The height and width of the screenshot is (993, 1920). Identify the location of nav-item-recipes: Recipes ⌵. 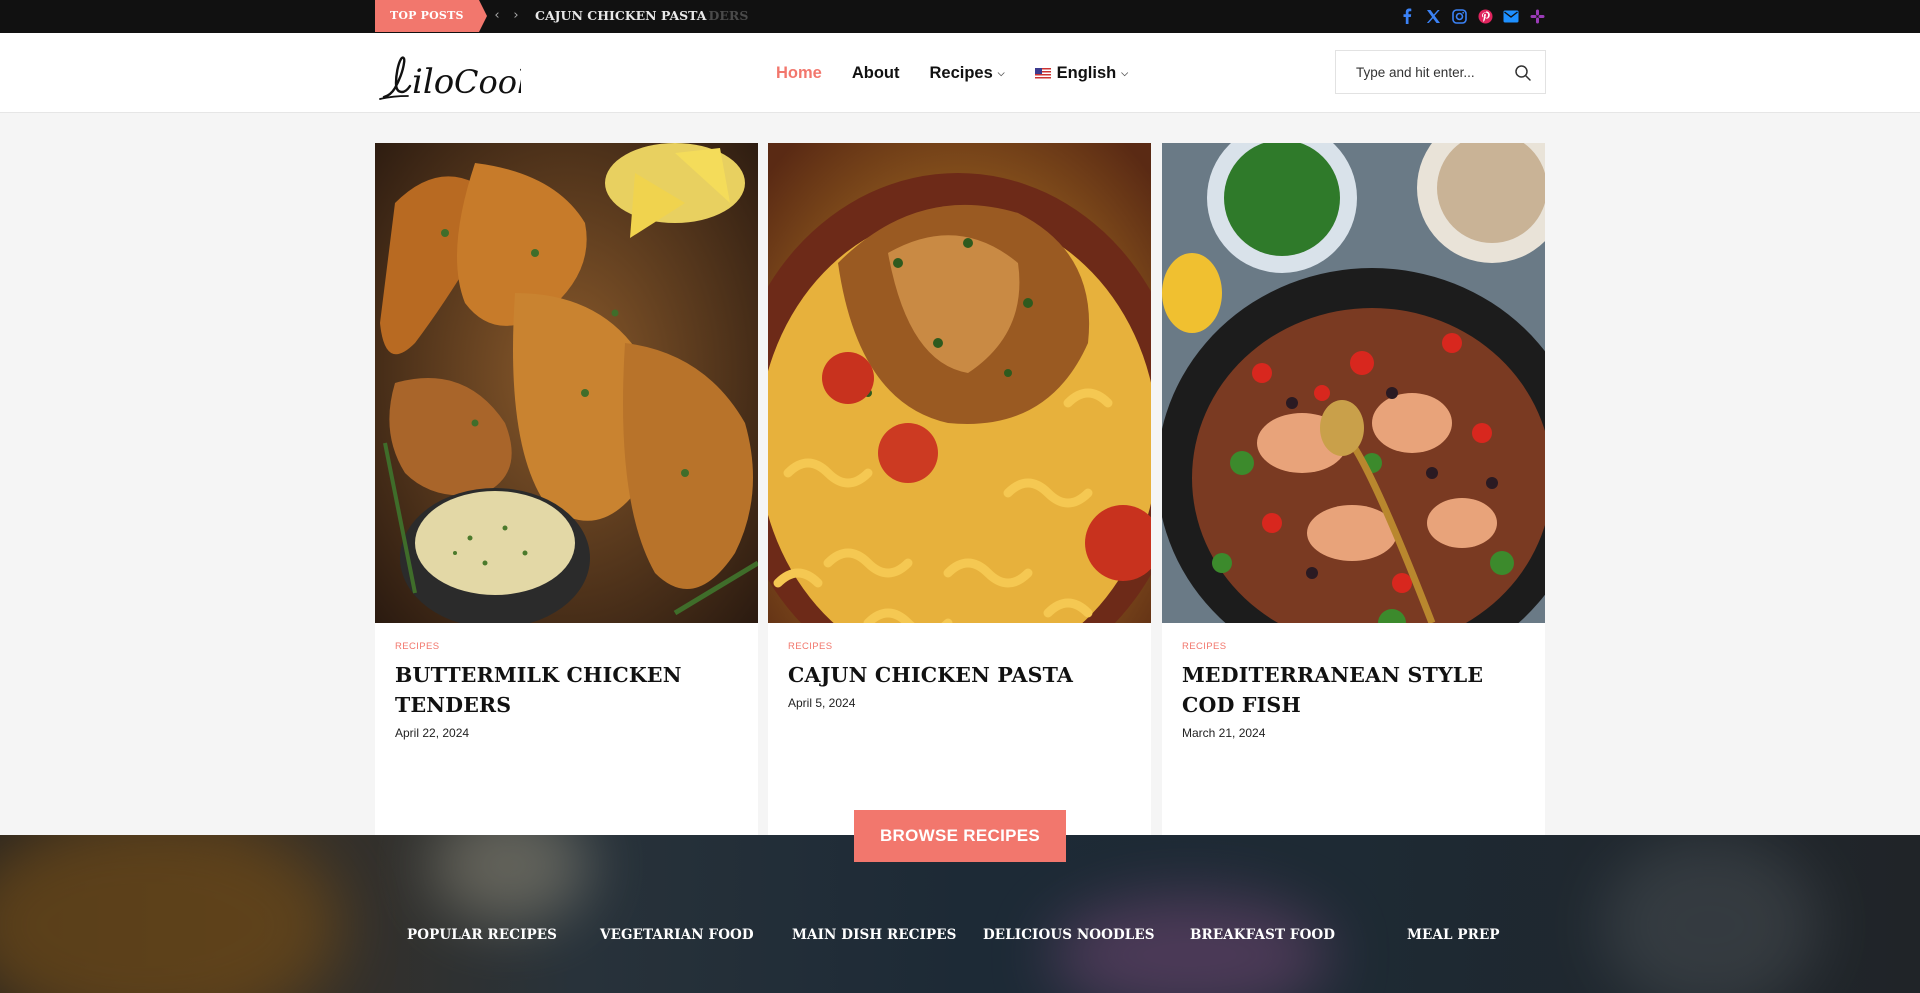
(967, 73).